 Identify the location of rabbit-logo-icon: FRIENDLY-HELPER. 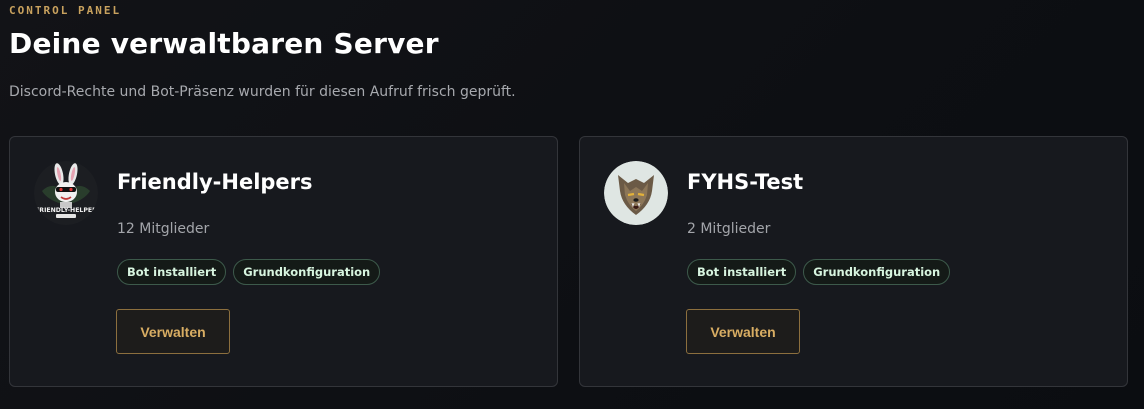
(66, 193).